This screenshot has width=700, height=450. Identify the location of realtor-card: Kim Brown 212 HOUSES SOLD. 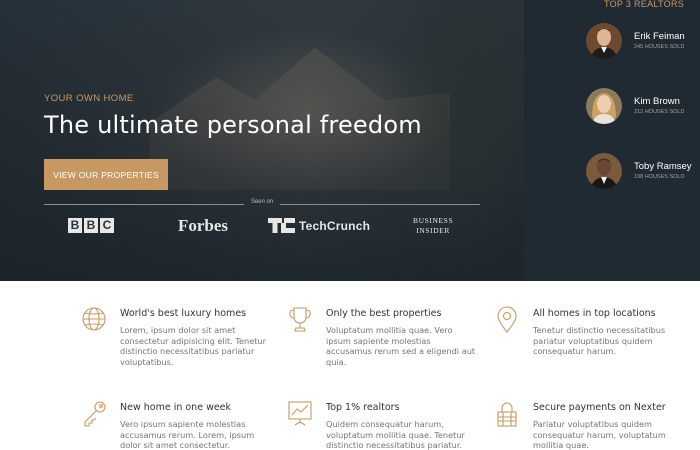
(643, 109).